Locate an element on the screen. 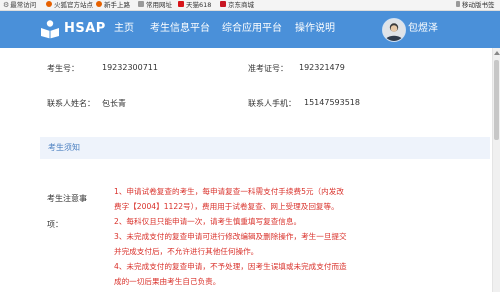 This screenshot has width=500, height=292. nav-home: 主页 is located at coordinates (124, 29).